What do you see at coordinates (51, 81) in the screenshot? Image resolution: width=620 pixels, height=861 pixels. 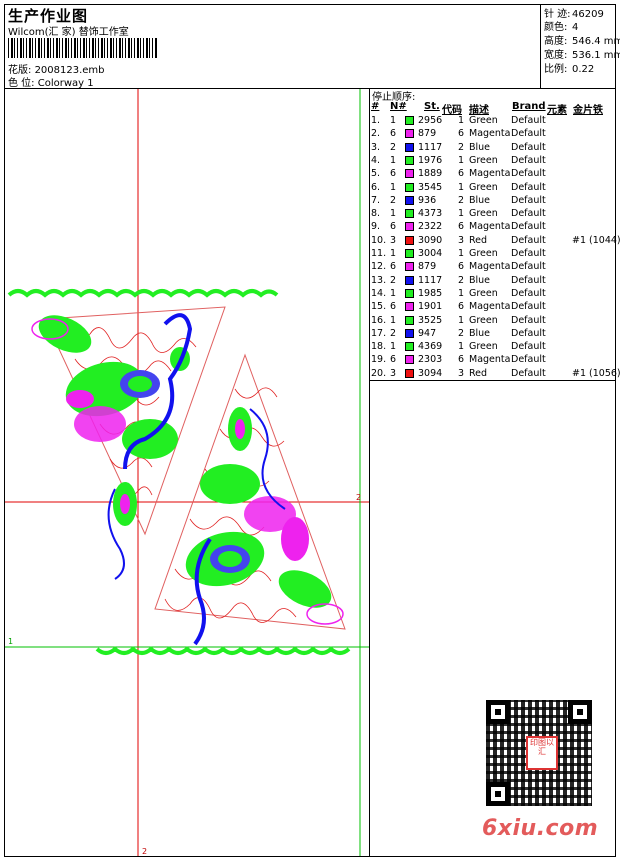 I see `colorway-line: 色 位: Colorway 1` at bounding box center [51, 81].